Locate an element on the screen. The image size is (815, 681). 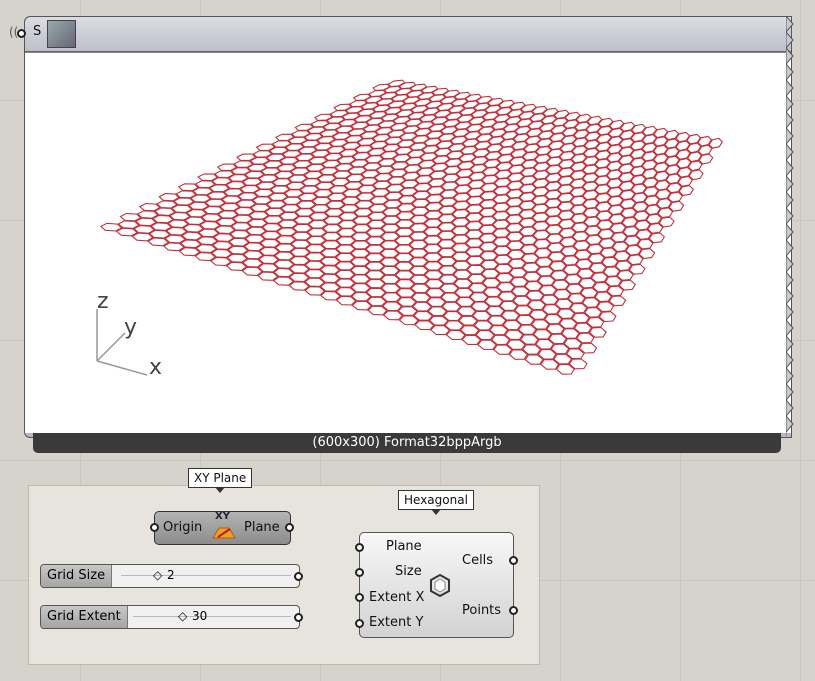
grid-size-slider: Grid Size ◇ 2 is located at coordinates (171, 576).